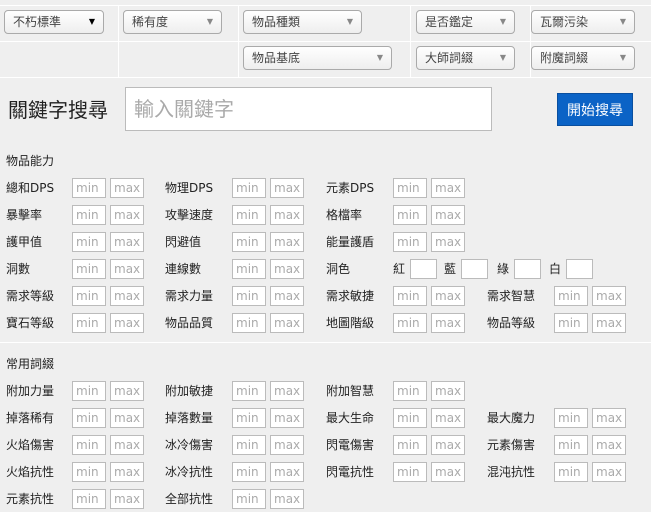 This screenshot has height=512, width=651. I want to click on field-label: 閃電抗性, so click(350, 472).